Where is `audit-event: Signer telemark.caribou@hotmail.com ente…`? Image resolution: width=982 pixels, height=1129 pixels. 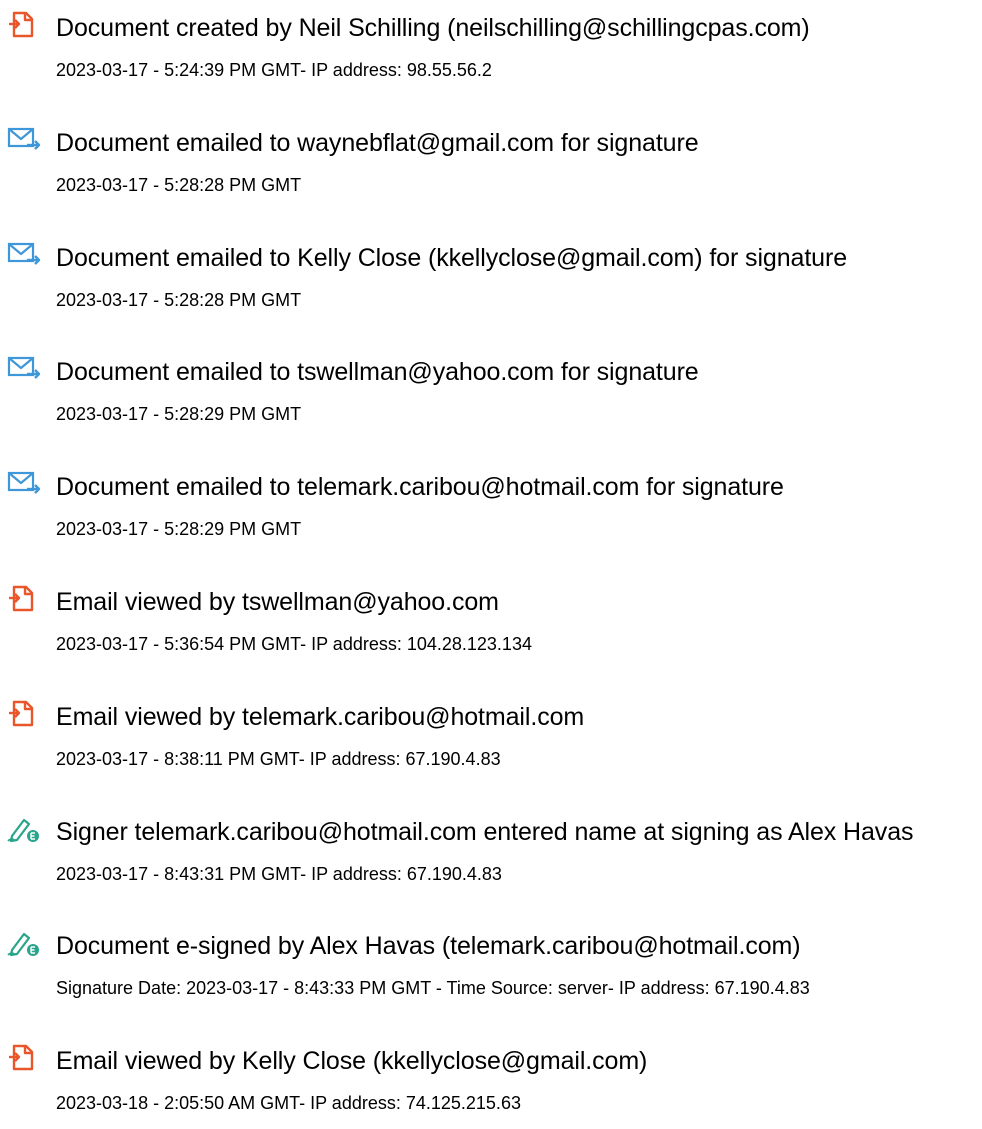
audit-event: Signer telemark.caribou@hotmail.com ente… is located at coordinates (491, 855).